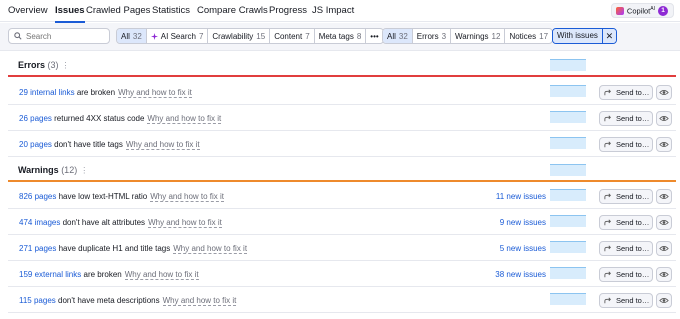 This screenshot has width=680, height=319. I want to click on new-issues-link: 11 new issues, so click(521, 196).